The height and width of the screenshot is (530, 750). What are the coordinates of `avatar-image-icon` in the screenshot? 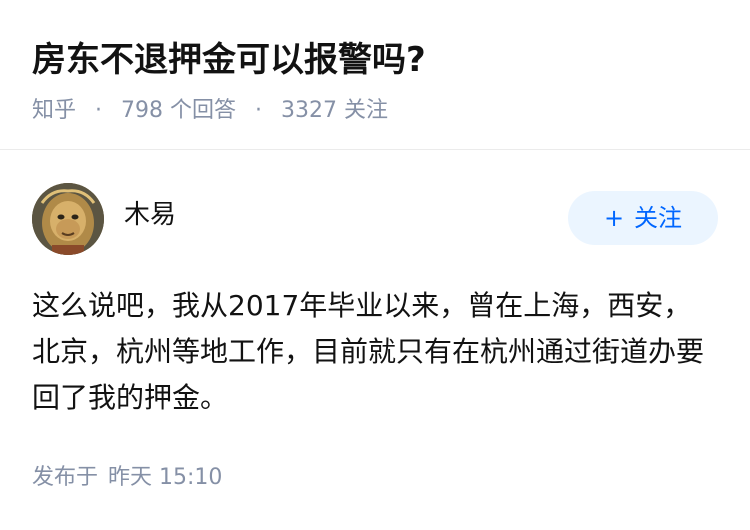 It's located at (68, 219).